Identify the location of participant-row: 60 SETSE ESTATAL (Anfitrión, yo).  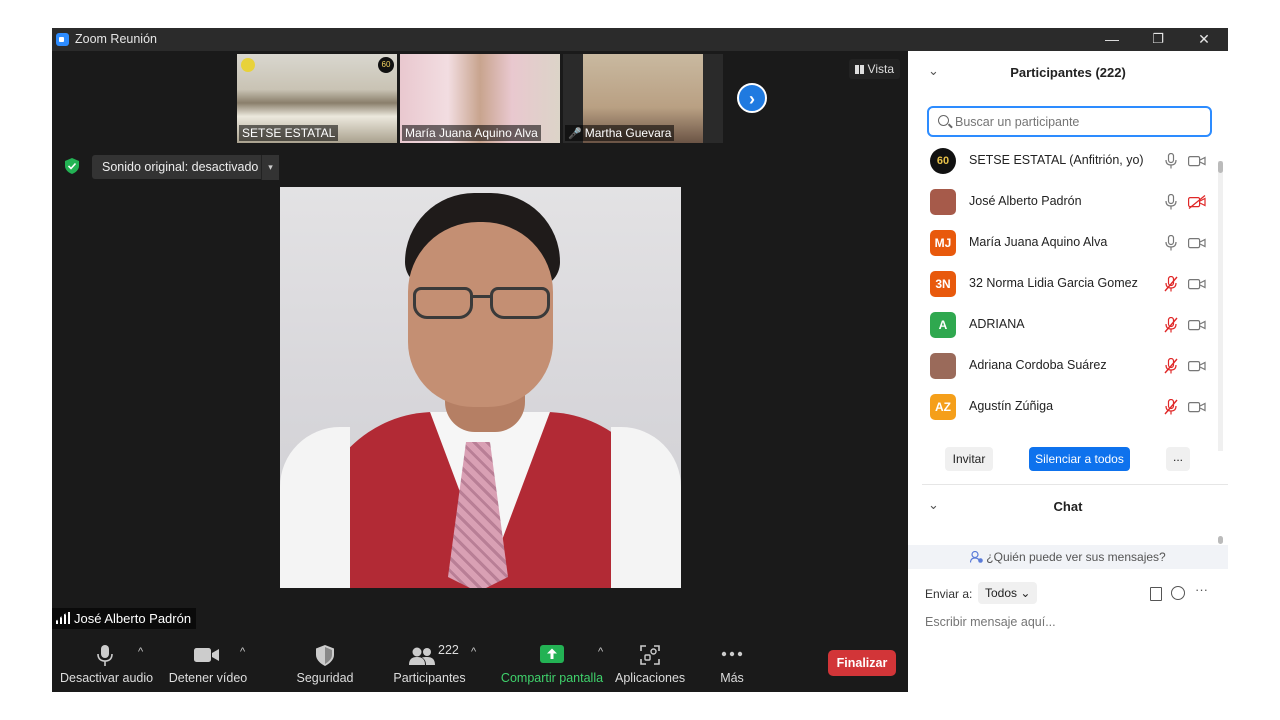
(1063, 161).